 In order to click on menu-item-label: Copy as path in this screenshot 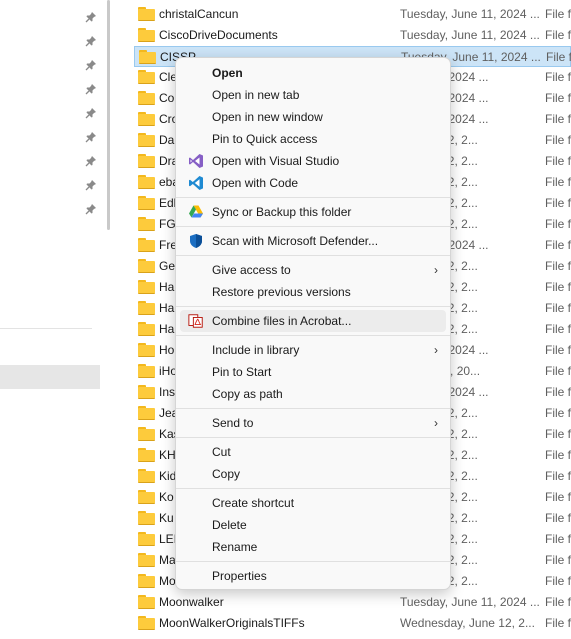, I will do `click(247, 394)`.